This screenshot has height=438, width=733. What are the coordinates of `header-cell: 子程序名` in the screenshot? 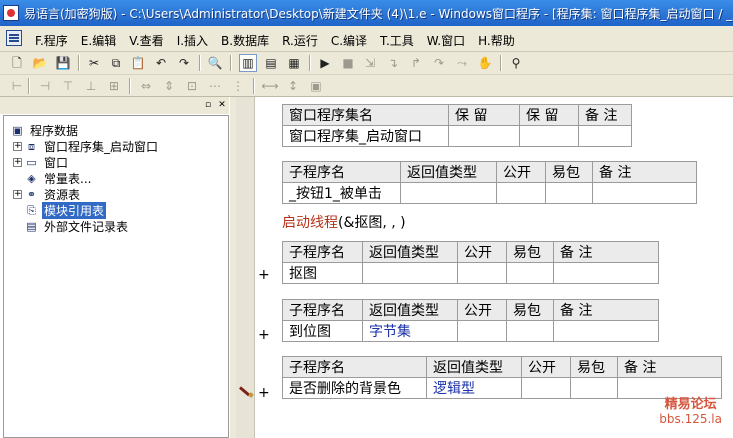 It's located at (322, 310).